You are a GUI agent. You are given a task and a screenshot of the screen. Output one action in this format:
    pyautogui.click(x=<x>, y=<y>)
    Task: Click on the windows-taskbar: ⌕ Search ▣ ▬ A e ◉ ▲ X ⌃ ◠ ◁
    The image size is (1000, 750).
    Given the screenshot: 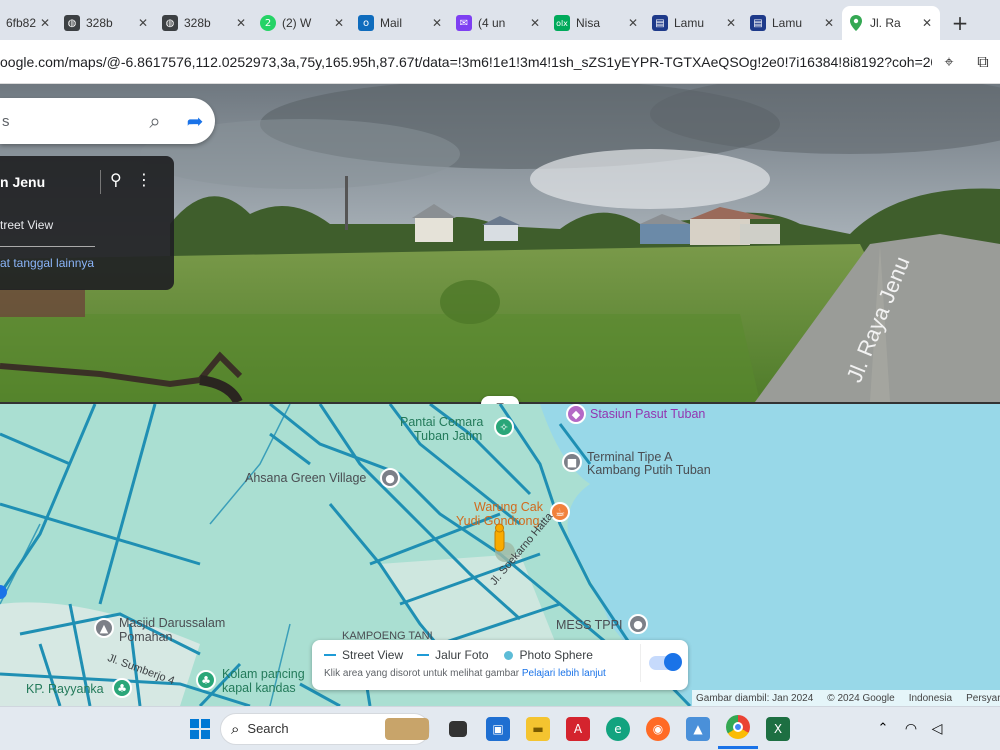 What is the action you would take?
    pyautogui.click(x=500, y=728)
    